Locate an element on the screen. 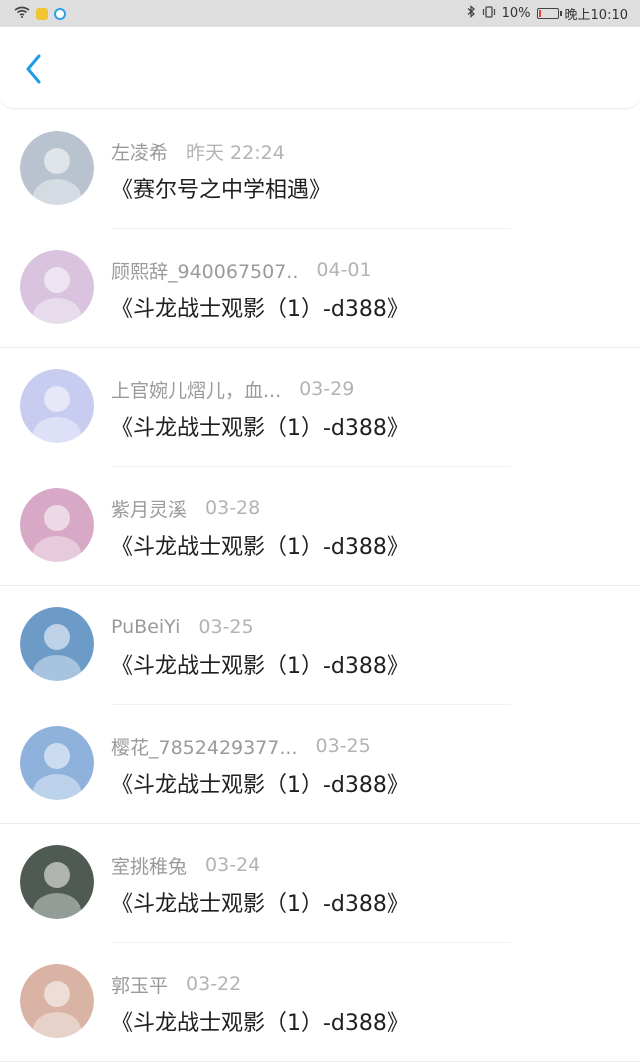  timestamp: 03-22 is located at coordinates (214, 984).